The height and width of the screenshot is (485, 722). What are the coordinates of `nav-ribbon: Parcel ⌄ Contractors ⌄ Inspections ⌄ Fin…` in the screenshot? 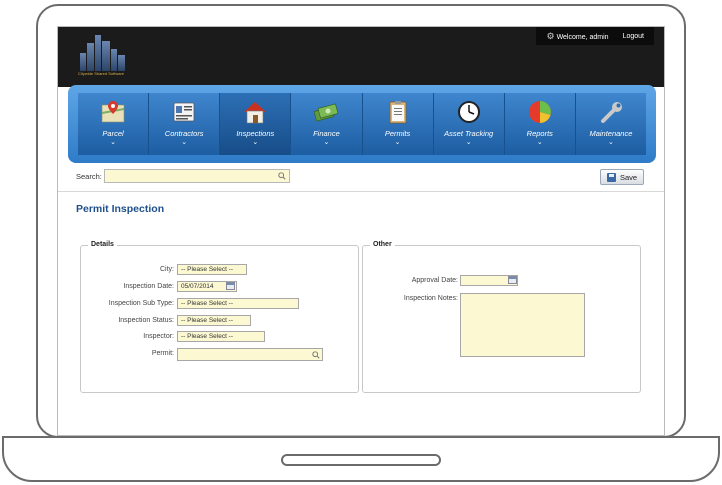 It's located at (362, 124).